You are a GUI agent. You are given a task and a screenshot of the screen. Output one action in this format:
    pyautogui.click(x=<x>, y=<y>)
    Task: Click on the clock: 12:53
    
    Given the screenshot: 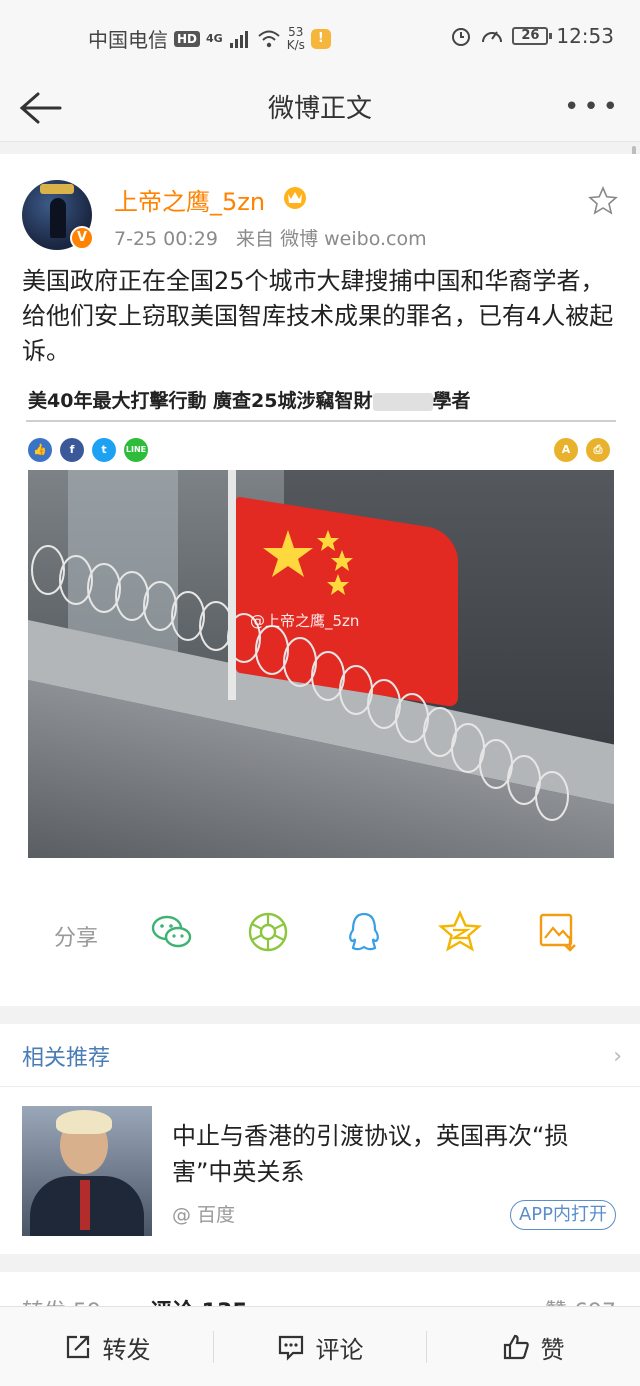 What is the action you would take?
    pyautogui.click(x=585, y=36)
    